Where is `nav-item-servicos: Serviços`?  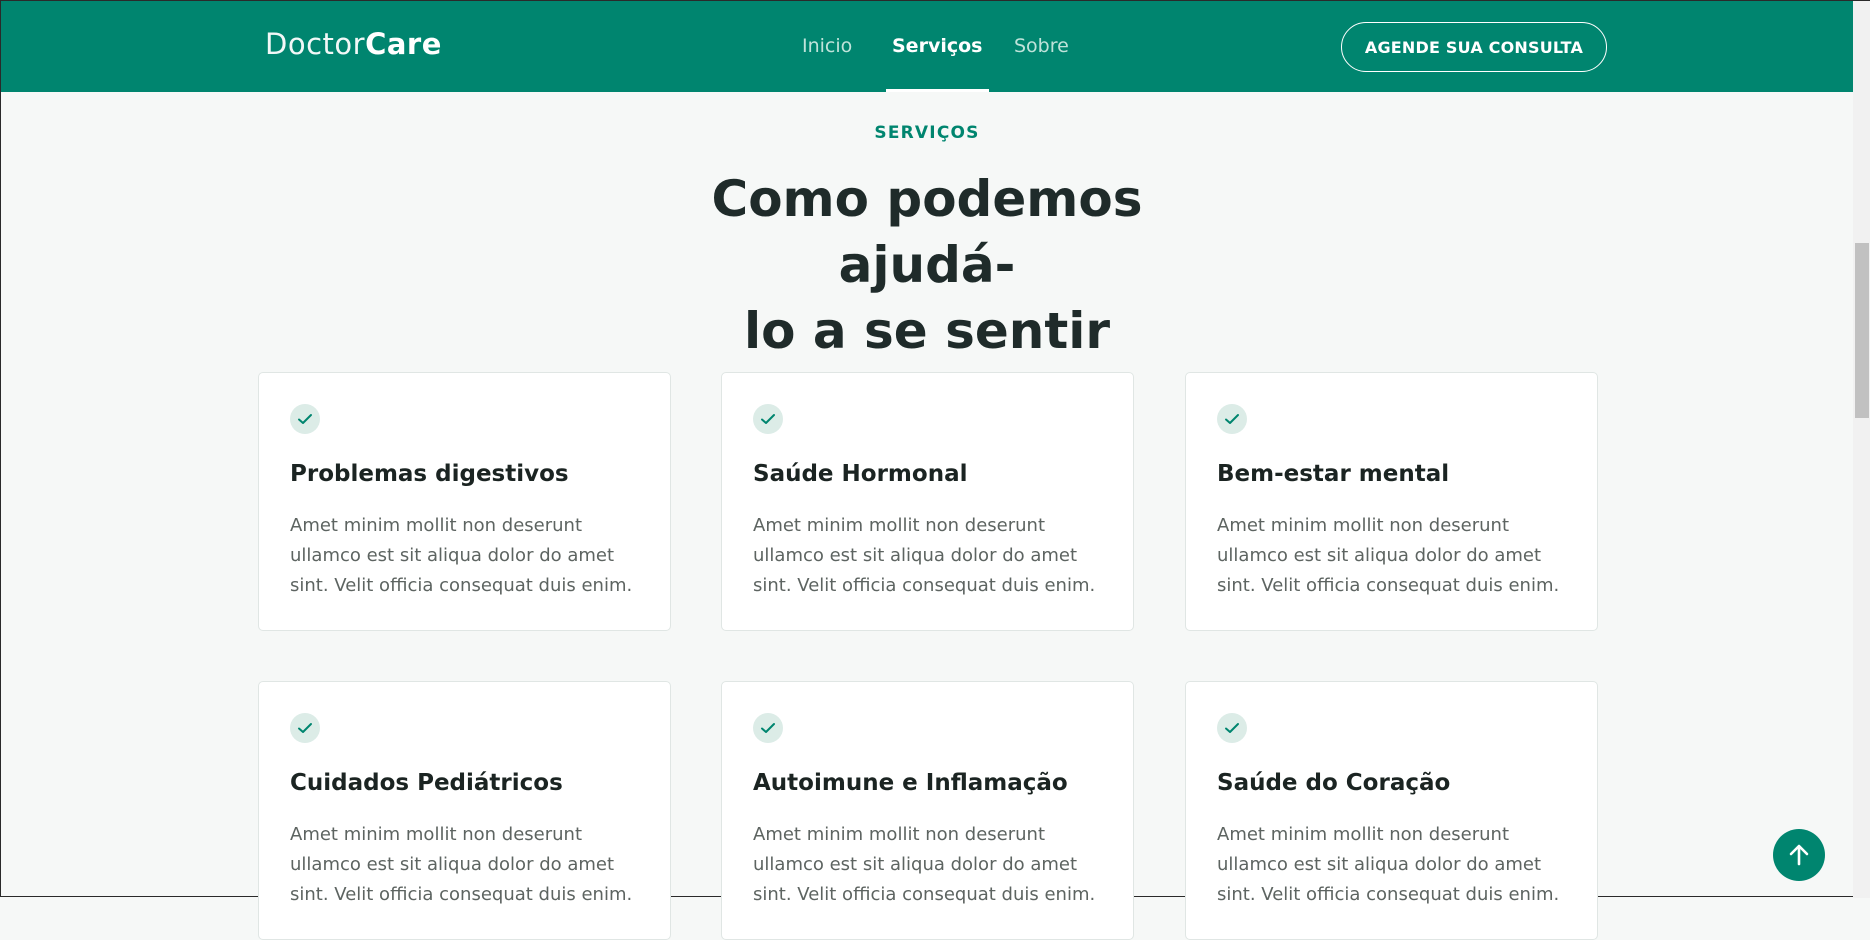
nav-item-servicos: Serviços is located at coordinates (937, 46).